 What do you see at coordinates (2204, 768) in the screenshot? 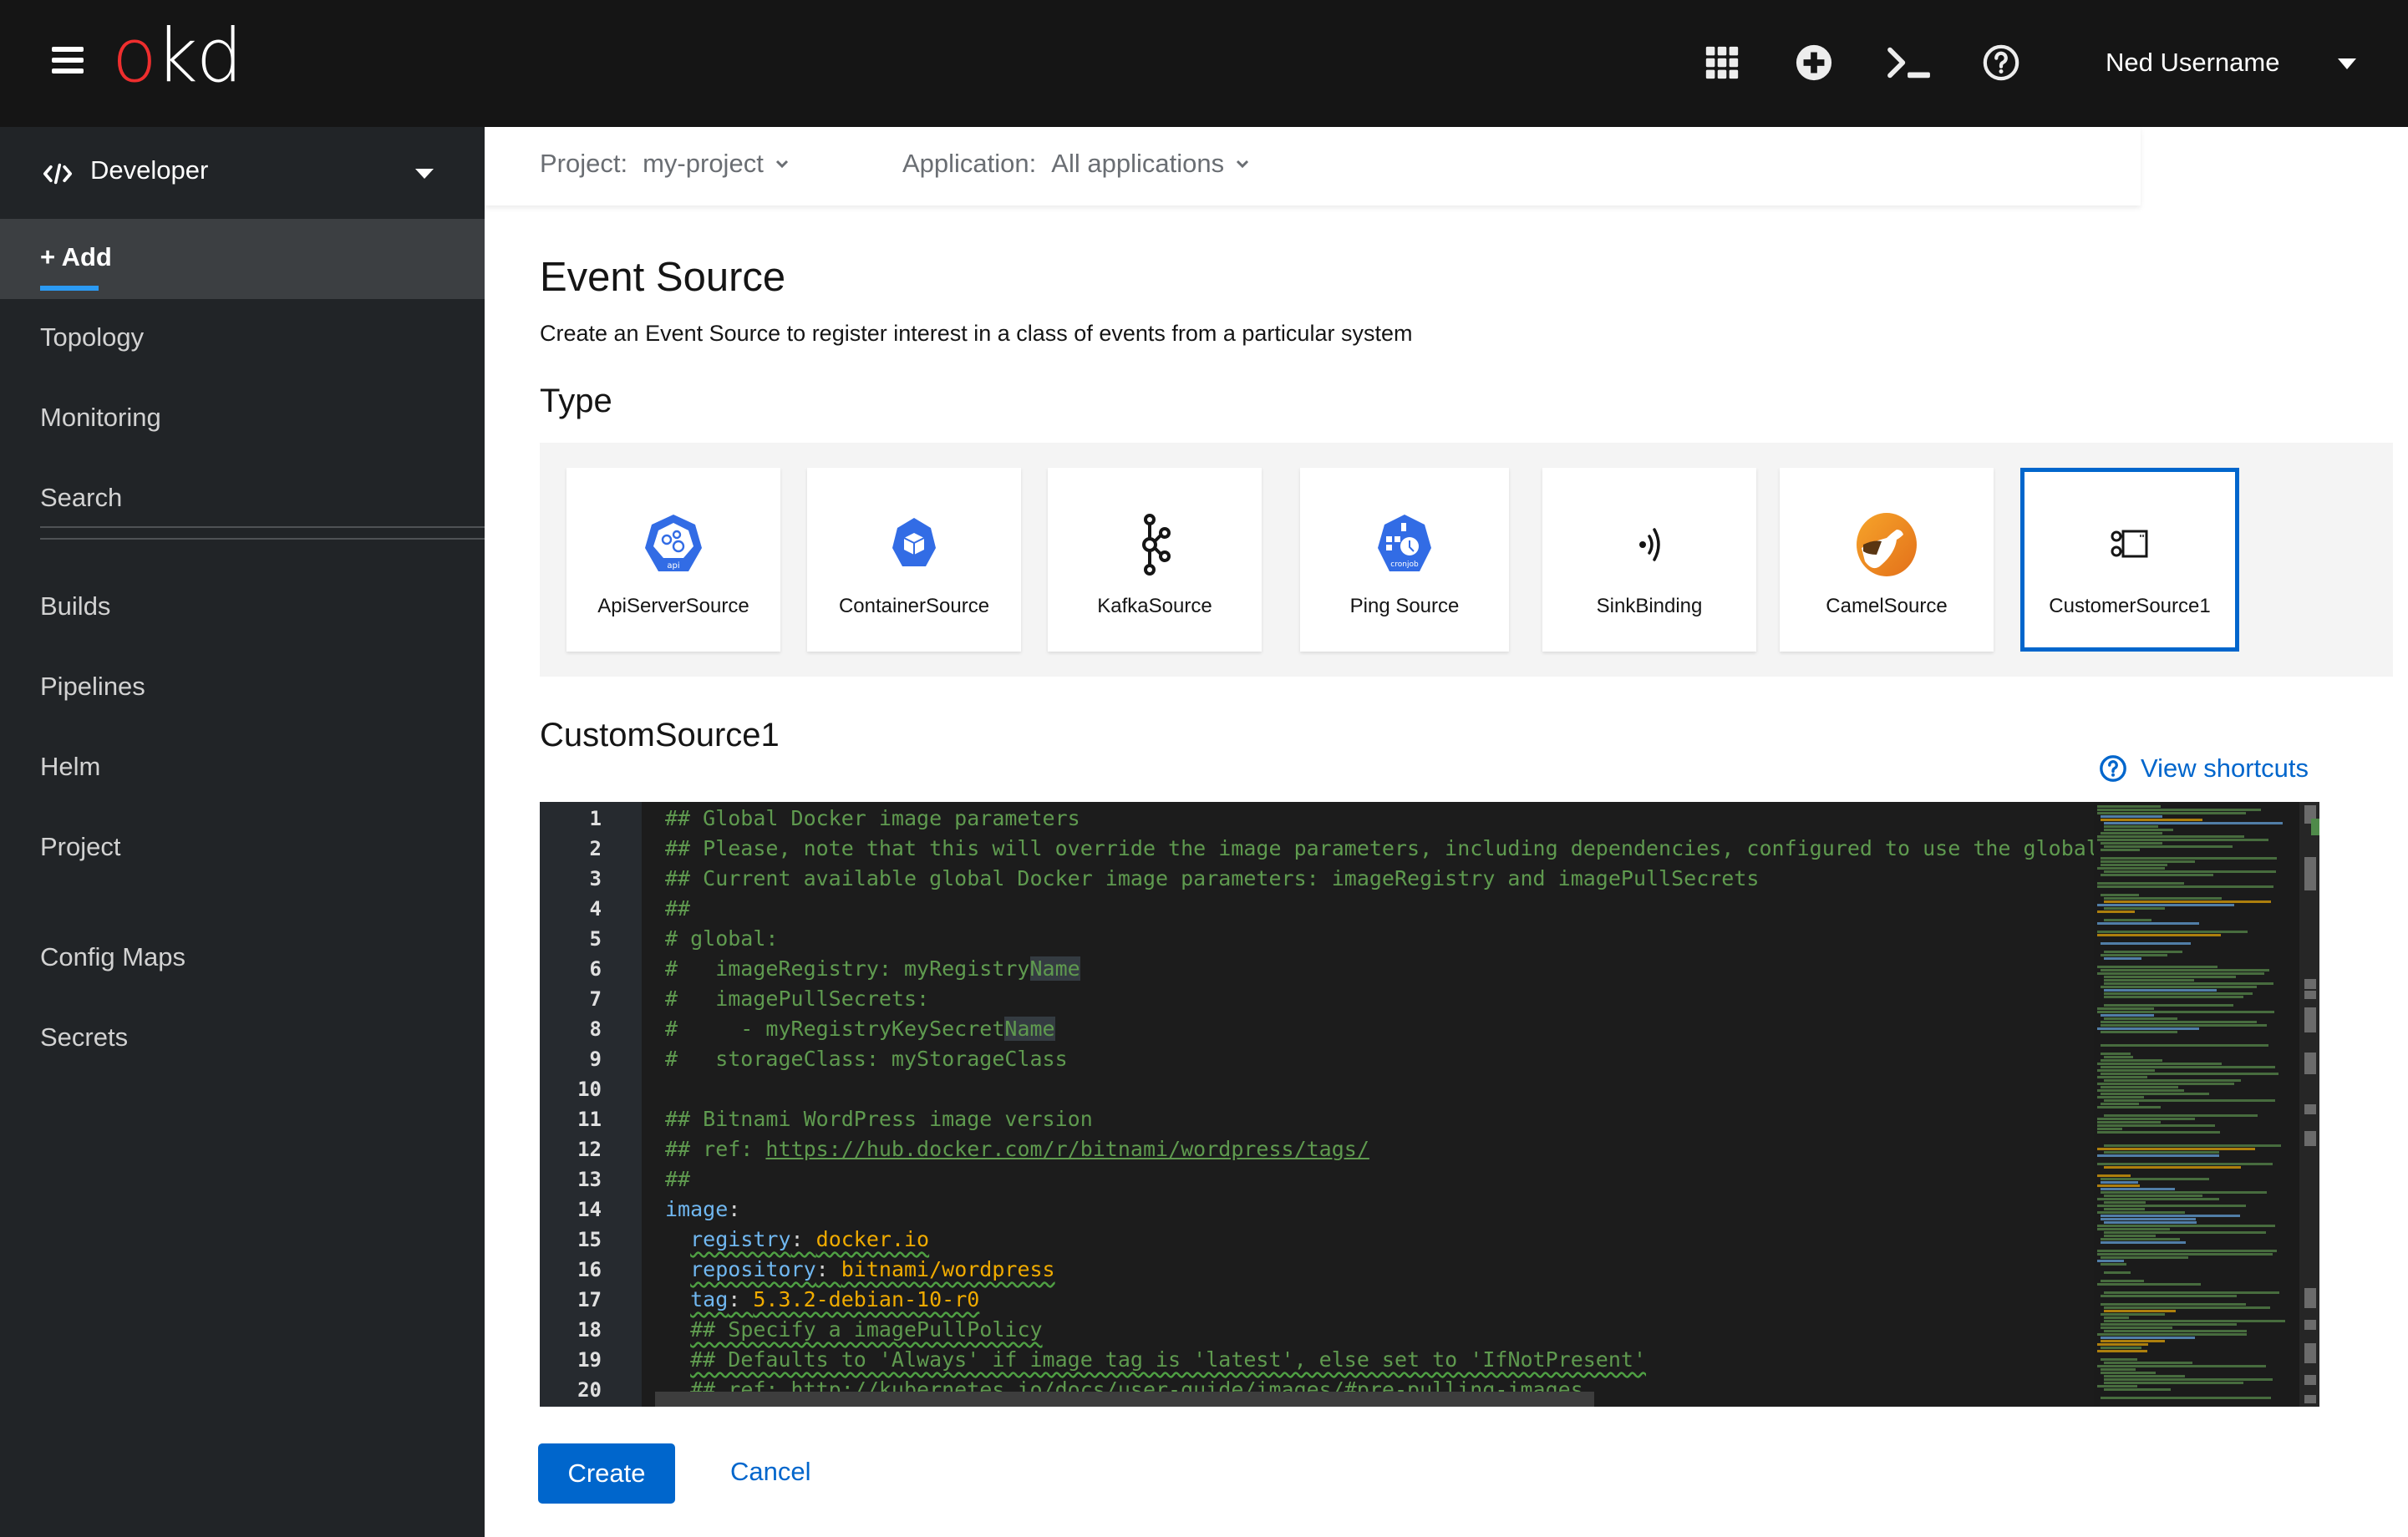
I see `view-shortcuts-link: View shortcuts` at bounding box center [2204, 768].